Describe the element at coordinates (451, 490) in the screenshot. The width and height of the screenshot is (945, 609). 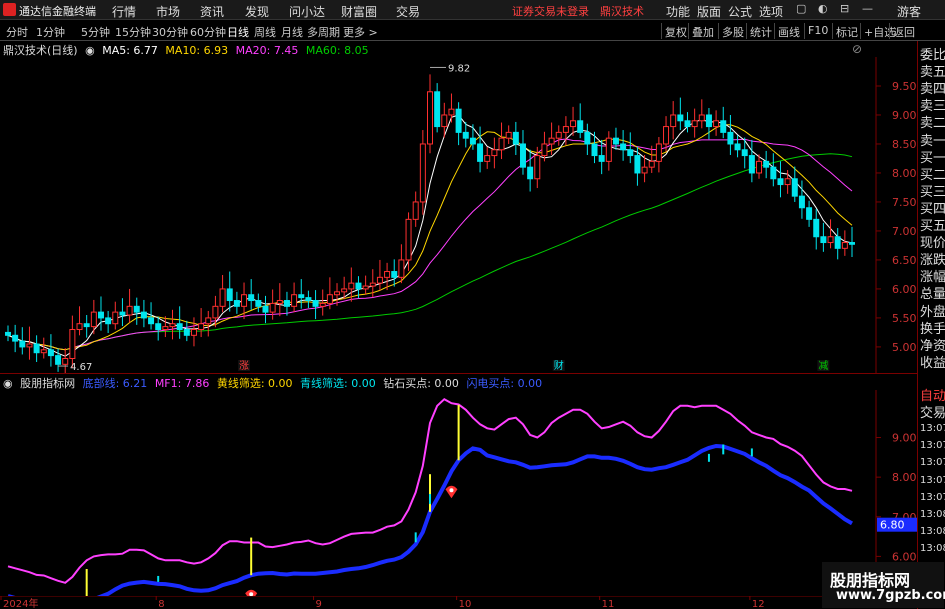
I see `diamond-buy-dot` at that location.